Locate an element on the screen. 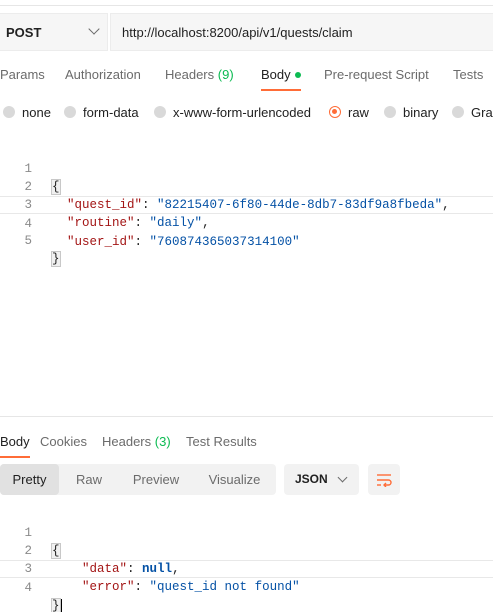 This screenshot has height=612, width=493. mode-preview-button: Preview is located at coordinates (156, 479).